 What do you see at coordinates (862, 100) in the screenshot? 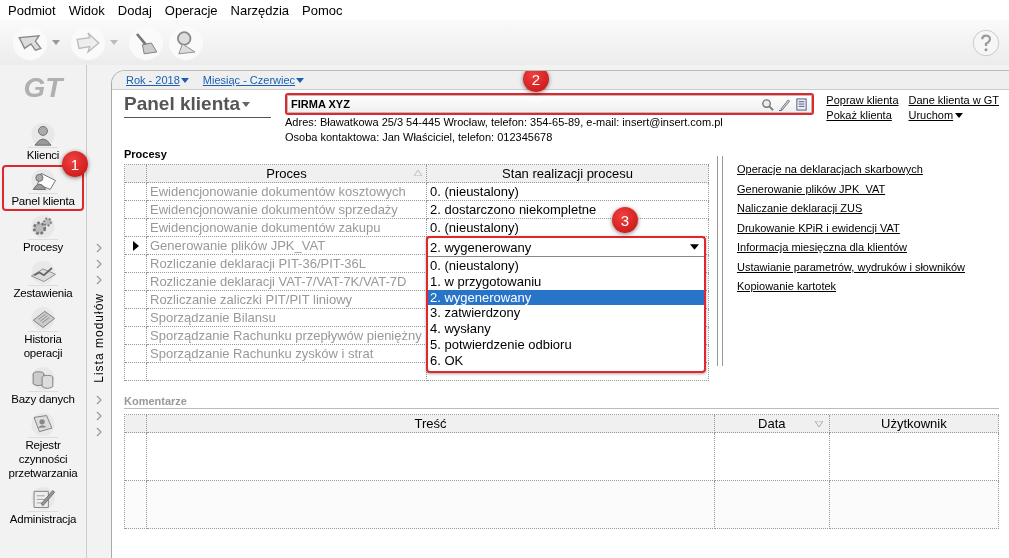
I see `action-link: Popraw klienta` at bounding box center [862, 100].